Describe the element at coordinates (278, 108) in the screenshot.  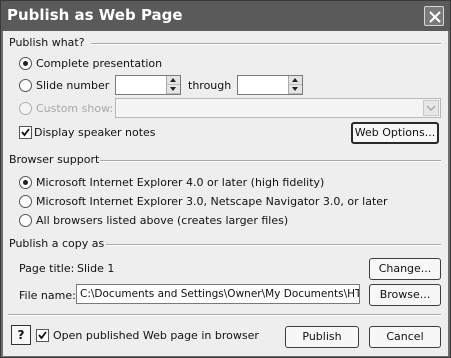
I see `custom-show-dropdown` at that location.